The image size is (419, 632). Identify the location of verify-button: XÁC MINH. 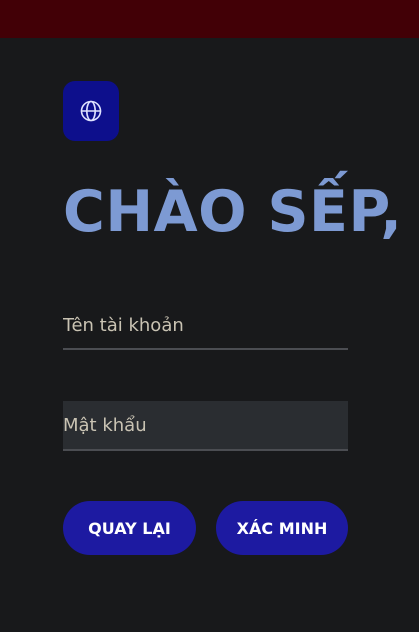
(282, 528).